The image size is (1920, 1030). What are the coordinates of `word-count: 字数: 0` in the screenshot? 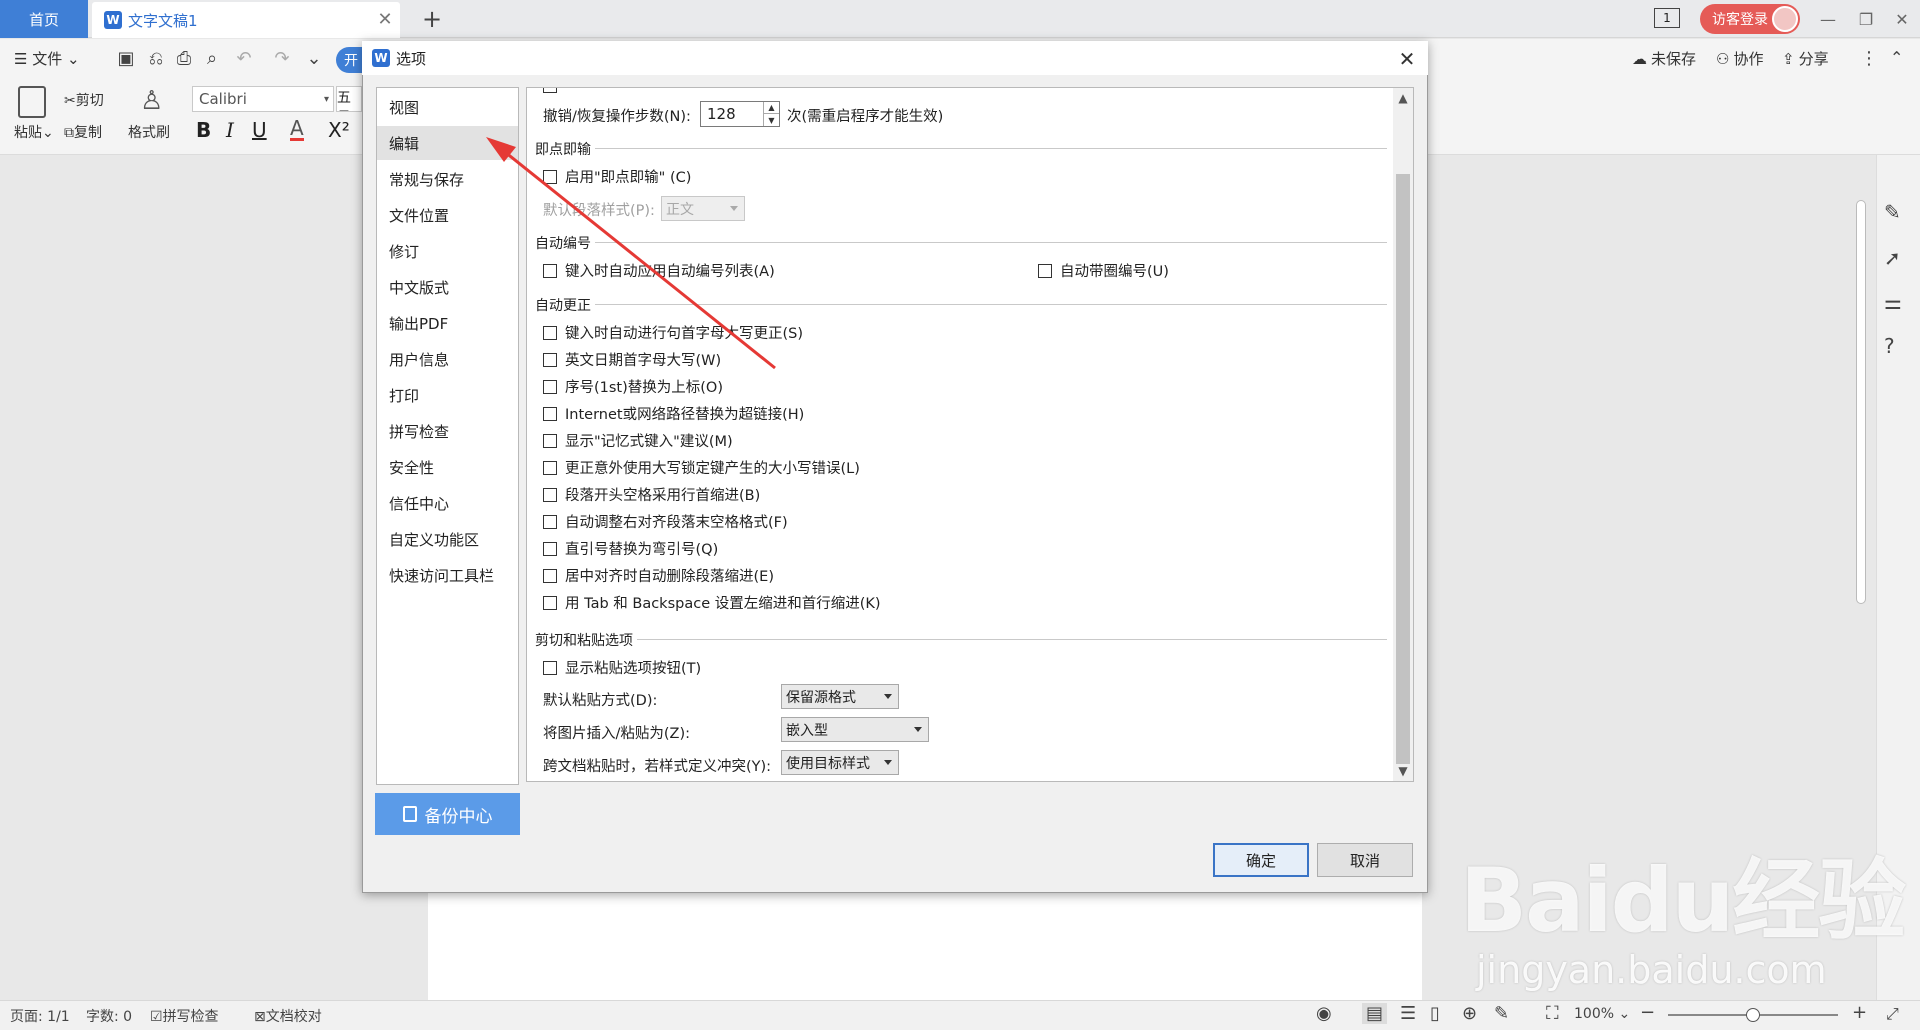 It's located at (109, 1016).